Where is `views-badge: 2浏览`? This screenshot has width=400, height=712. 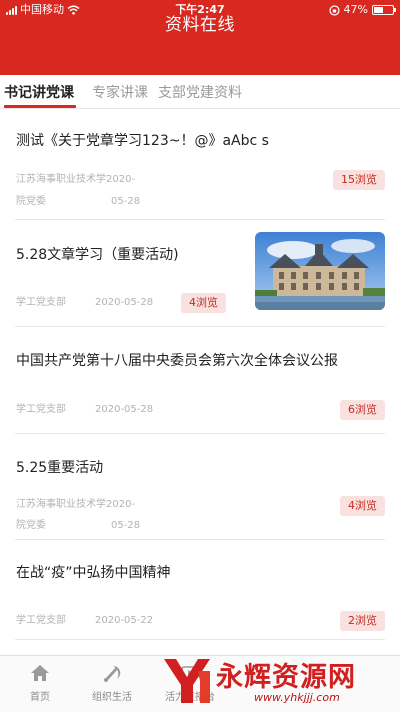
views-badge: 2浏览 is located at coordinates (362, 621).